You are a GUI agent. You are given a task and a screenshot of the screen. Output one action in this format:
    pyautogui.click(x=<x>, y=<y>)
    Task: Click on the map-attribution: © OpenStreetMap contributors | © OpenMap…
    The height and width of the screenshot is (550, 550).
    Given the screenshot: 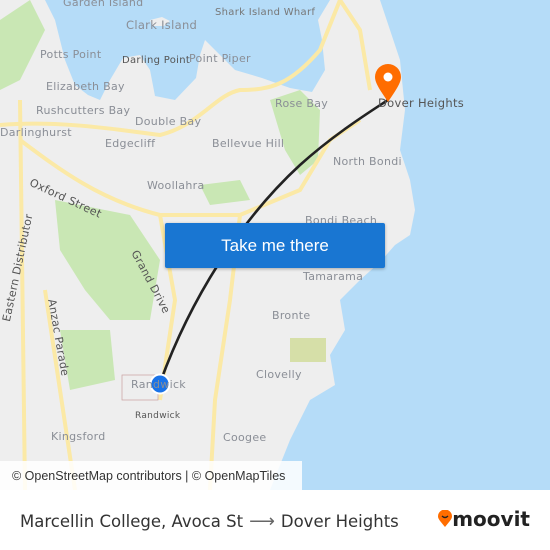 What is the action you would take?
    pyautogui.click(x=151, y=475)
    